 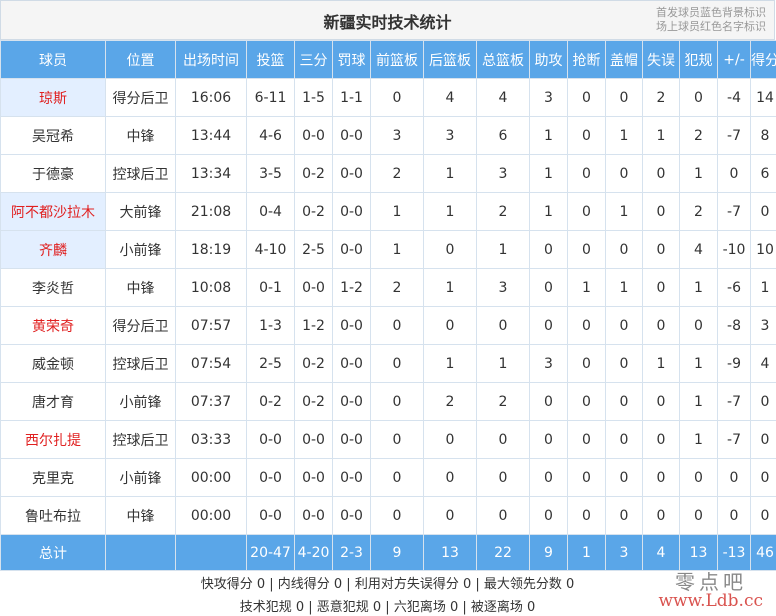 What do you see at coordinates (397, 59) in the screenshot?
I see `column-header: 前篮板` at bounding box center [397, 59].